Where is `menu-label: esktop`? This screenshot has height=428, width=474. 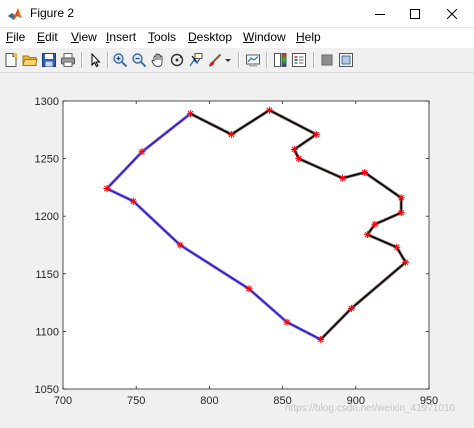
menu-label: esktop is located at coordinates (214, 37).